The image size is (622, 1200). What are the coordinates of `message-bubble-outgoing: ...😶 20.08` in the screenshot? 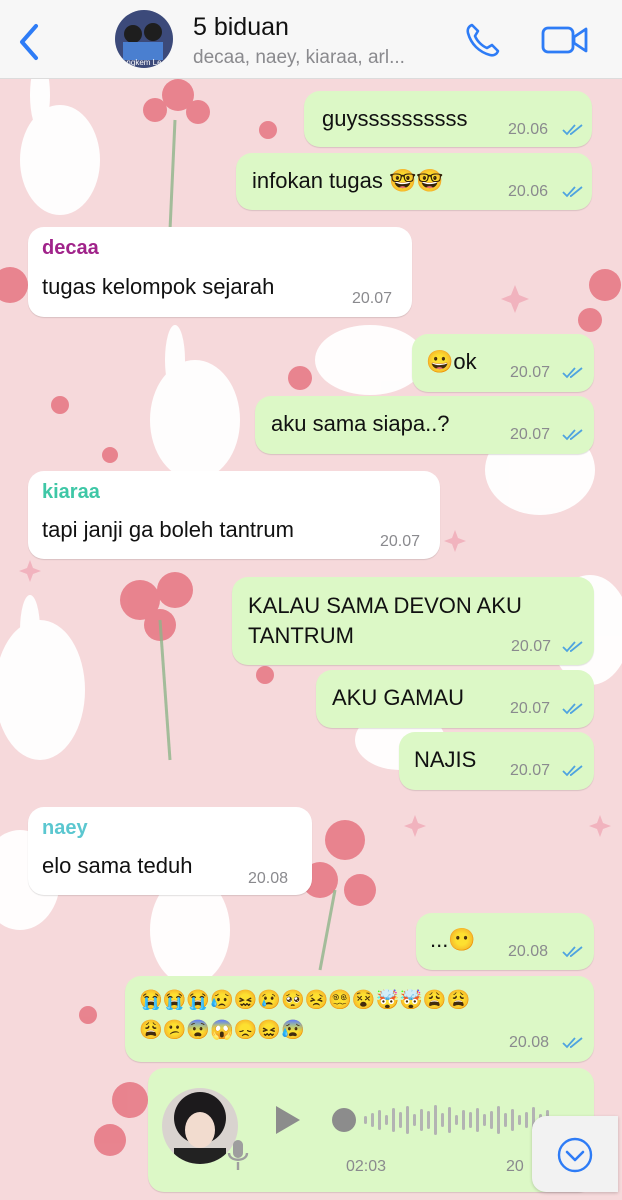 It's located at (505, 941).